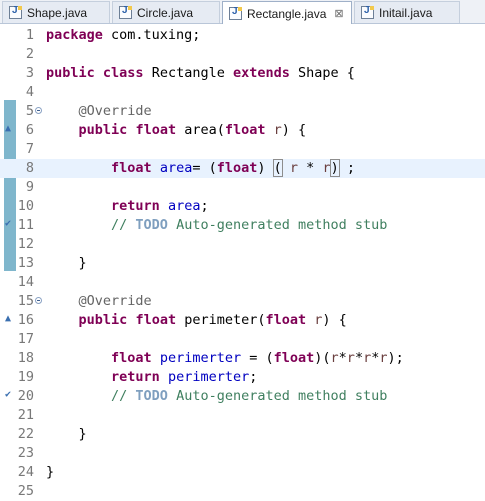 Image resolution: width=485 pixels, height=501 pixels. I want to click on code-line: 13 }, so click(242, 263).